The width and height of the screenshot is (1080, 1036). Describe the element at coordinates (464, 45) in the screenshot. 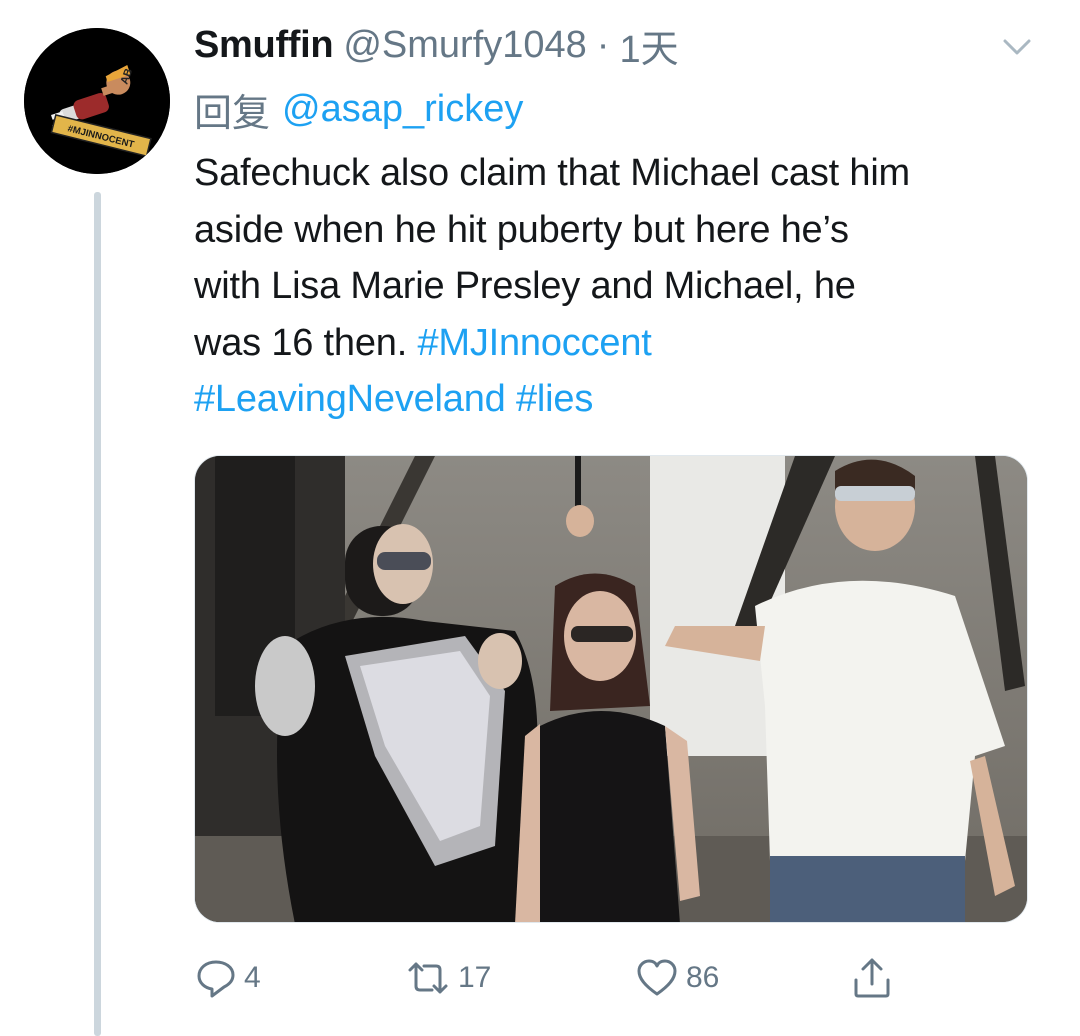

I see `user-handle: @Smurfy1048` at that location.